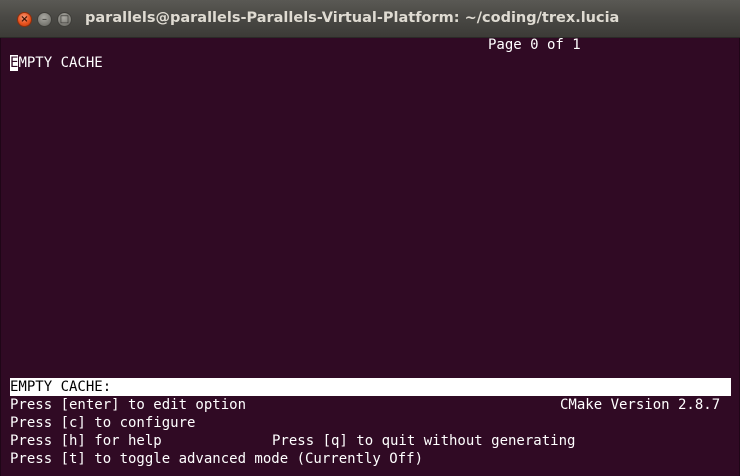 Image resolution: width=740 pixels, height=476 pixels. Describe the element at coordinates (534, 45) in the screenshot. I see `page-indicator: Page 0 of 1` at that location.